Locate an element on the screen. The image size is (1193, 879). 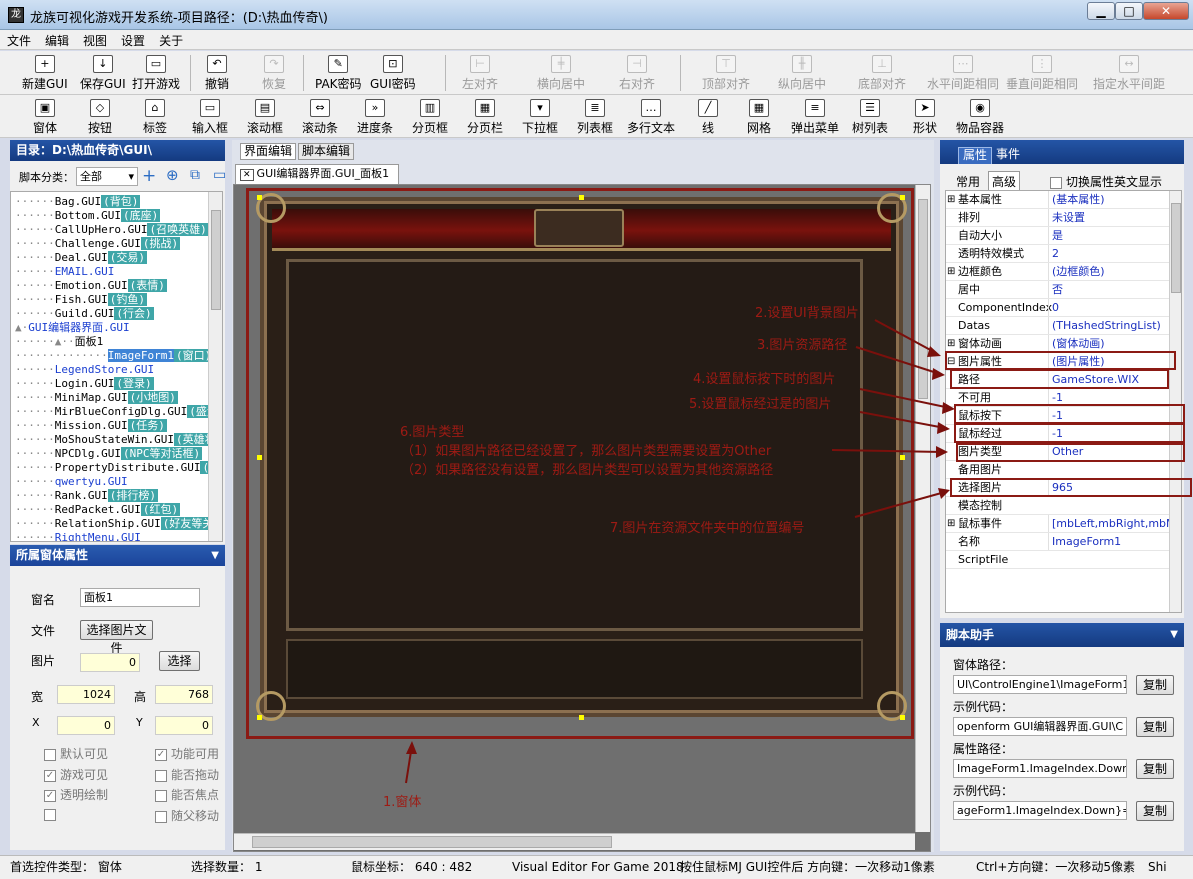
annotation-1: 1.窗体 is located at coordinates (402, 802).